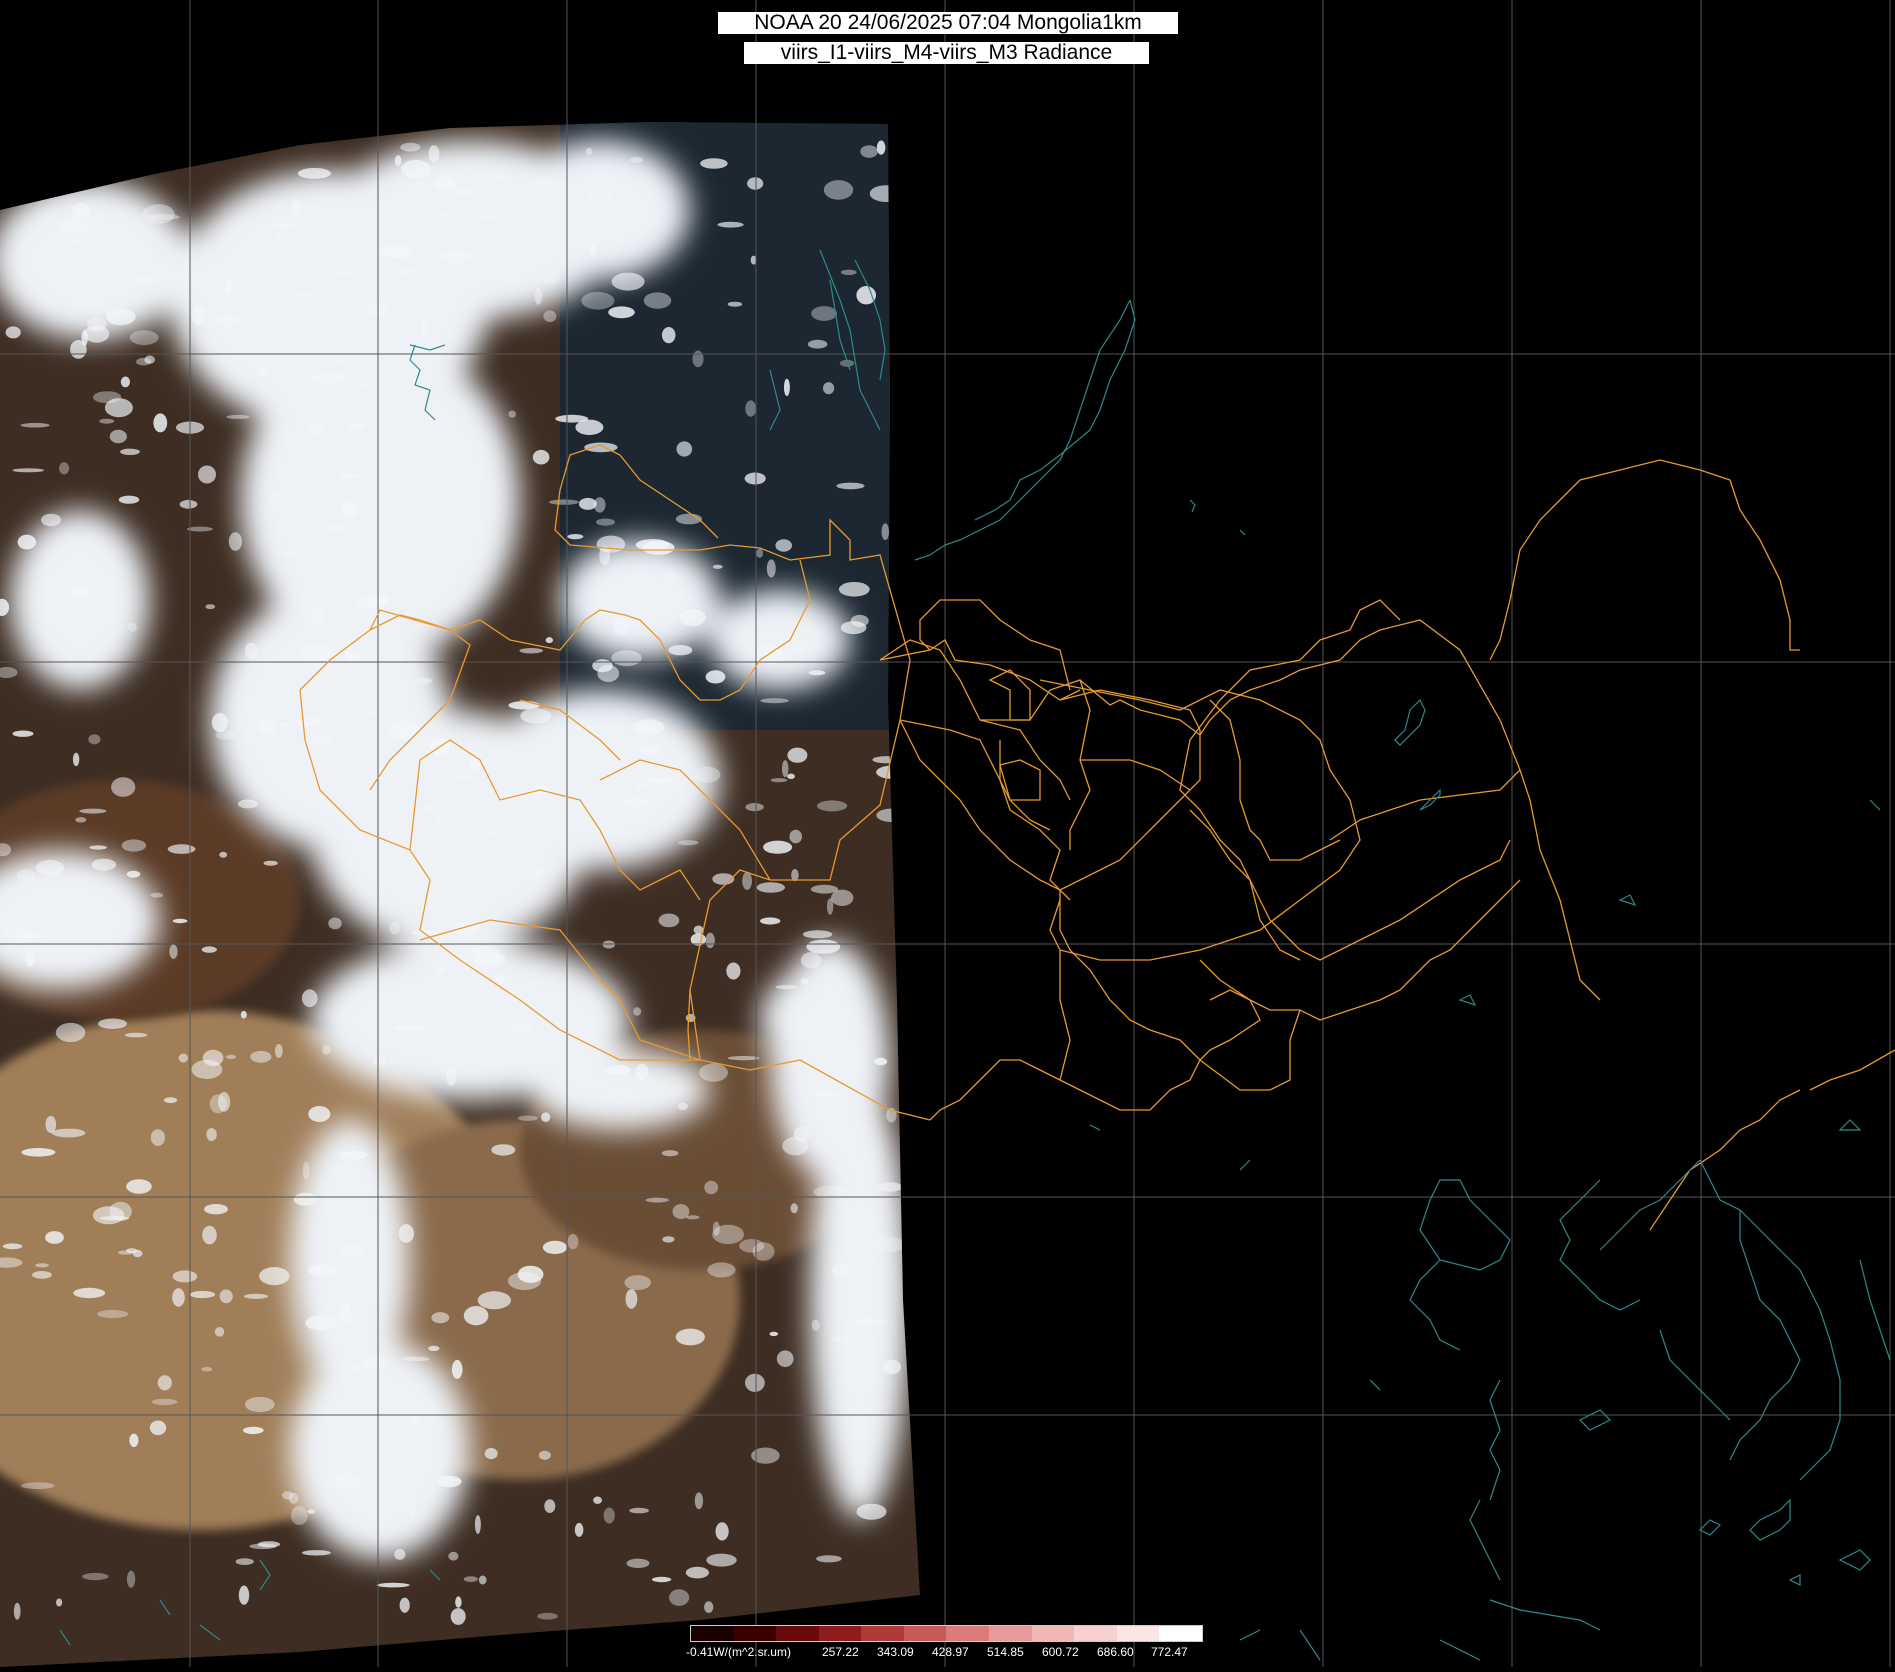 This screenshot has width=1895, height=1672. What do you see at coordinates (895, 1652) in the screenshot?
I see `colorbar-label: 343.09` at bounding box center [895, 1652].